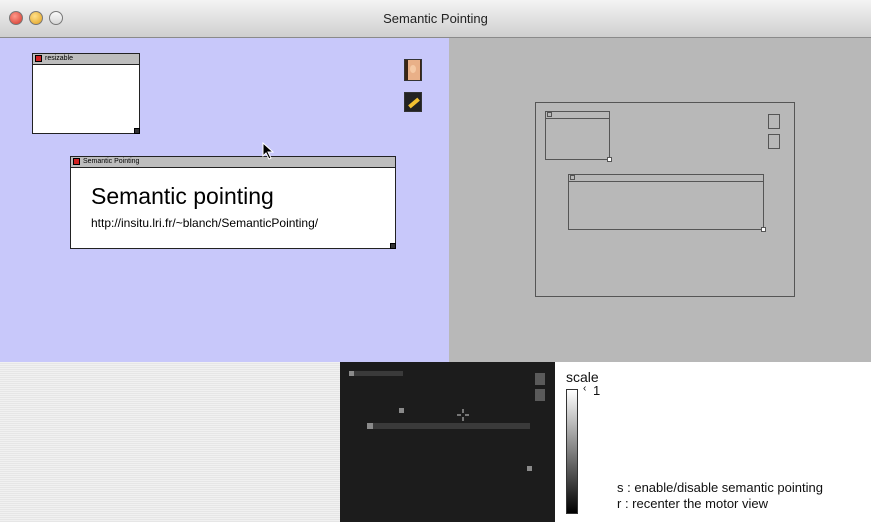  What do you see at coordinates (370, 426) in the screenshot?
I see `motor-semantic-close` at bounding box center [370, 426].